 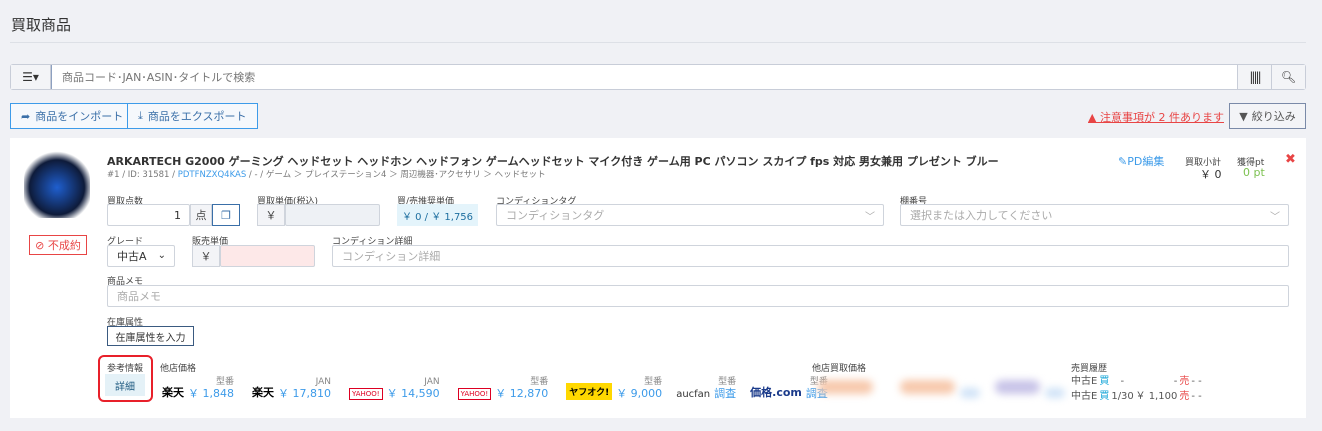 What do you see at coordinates (706, 388) in the screenshot?
I see `store-price-item: aucfan 型番 調査` at bounding box center [706, 388].